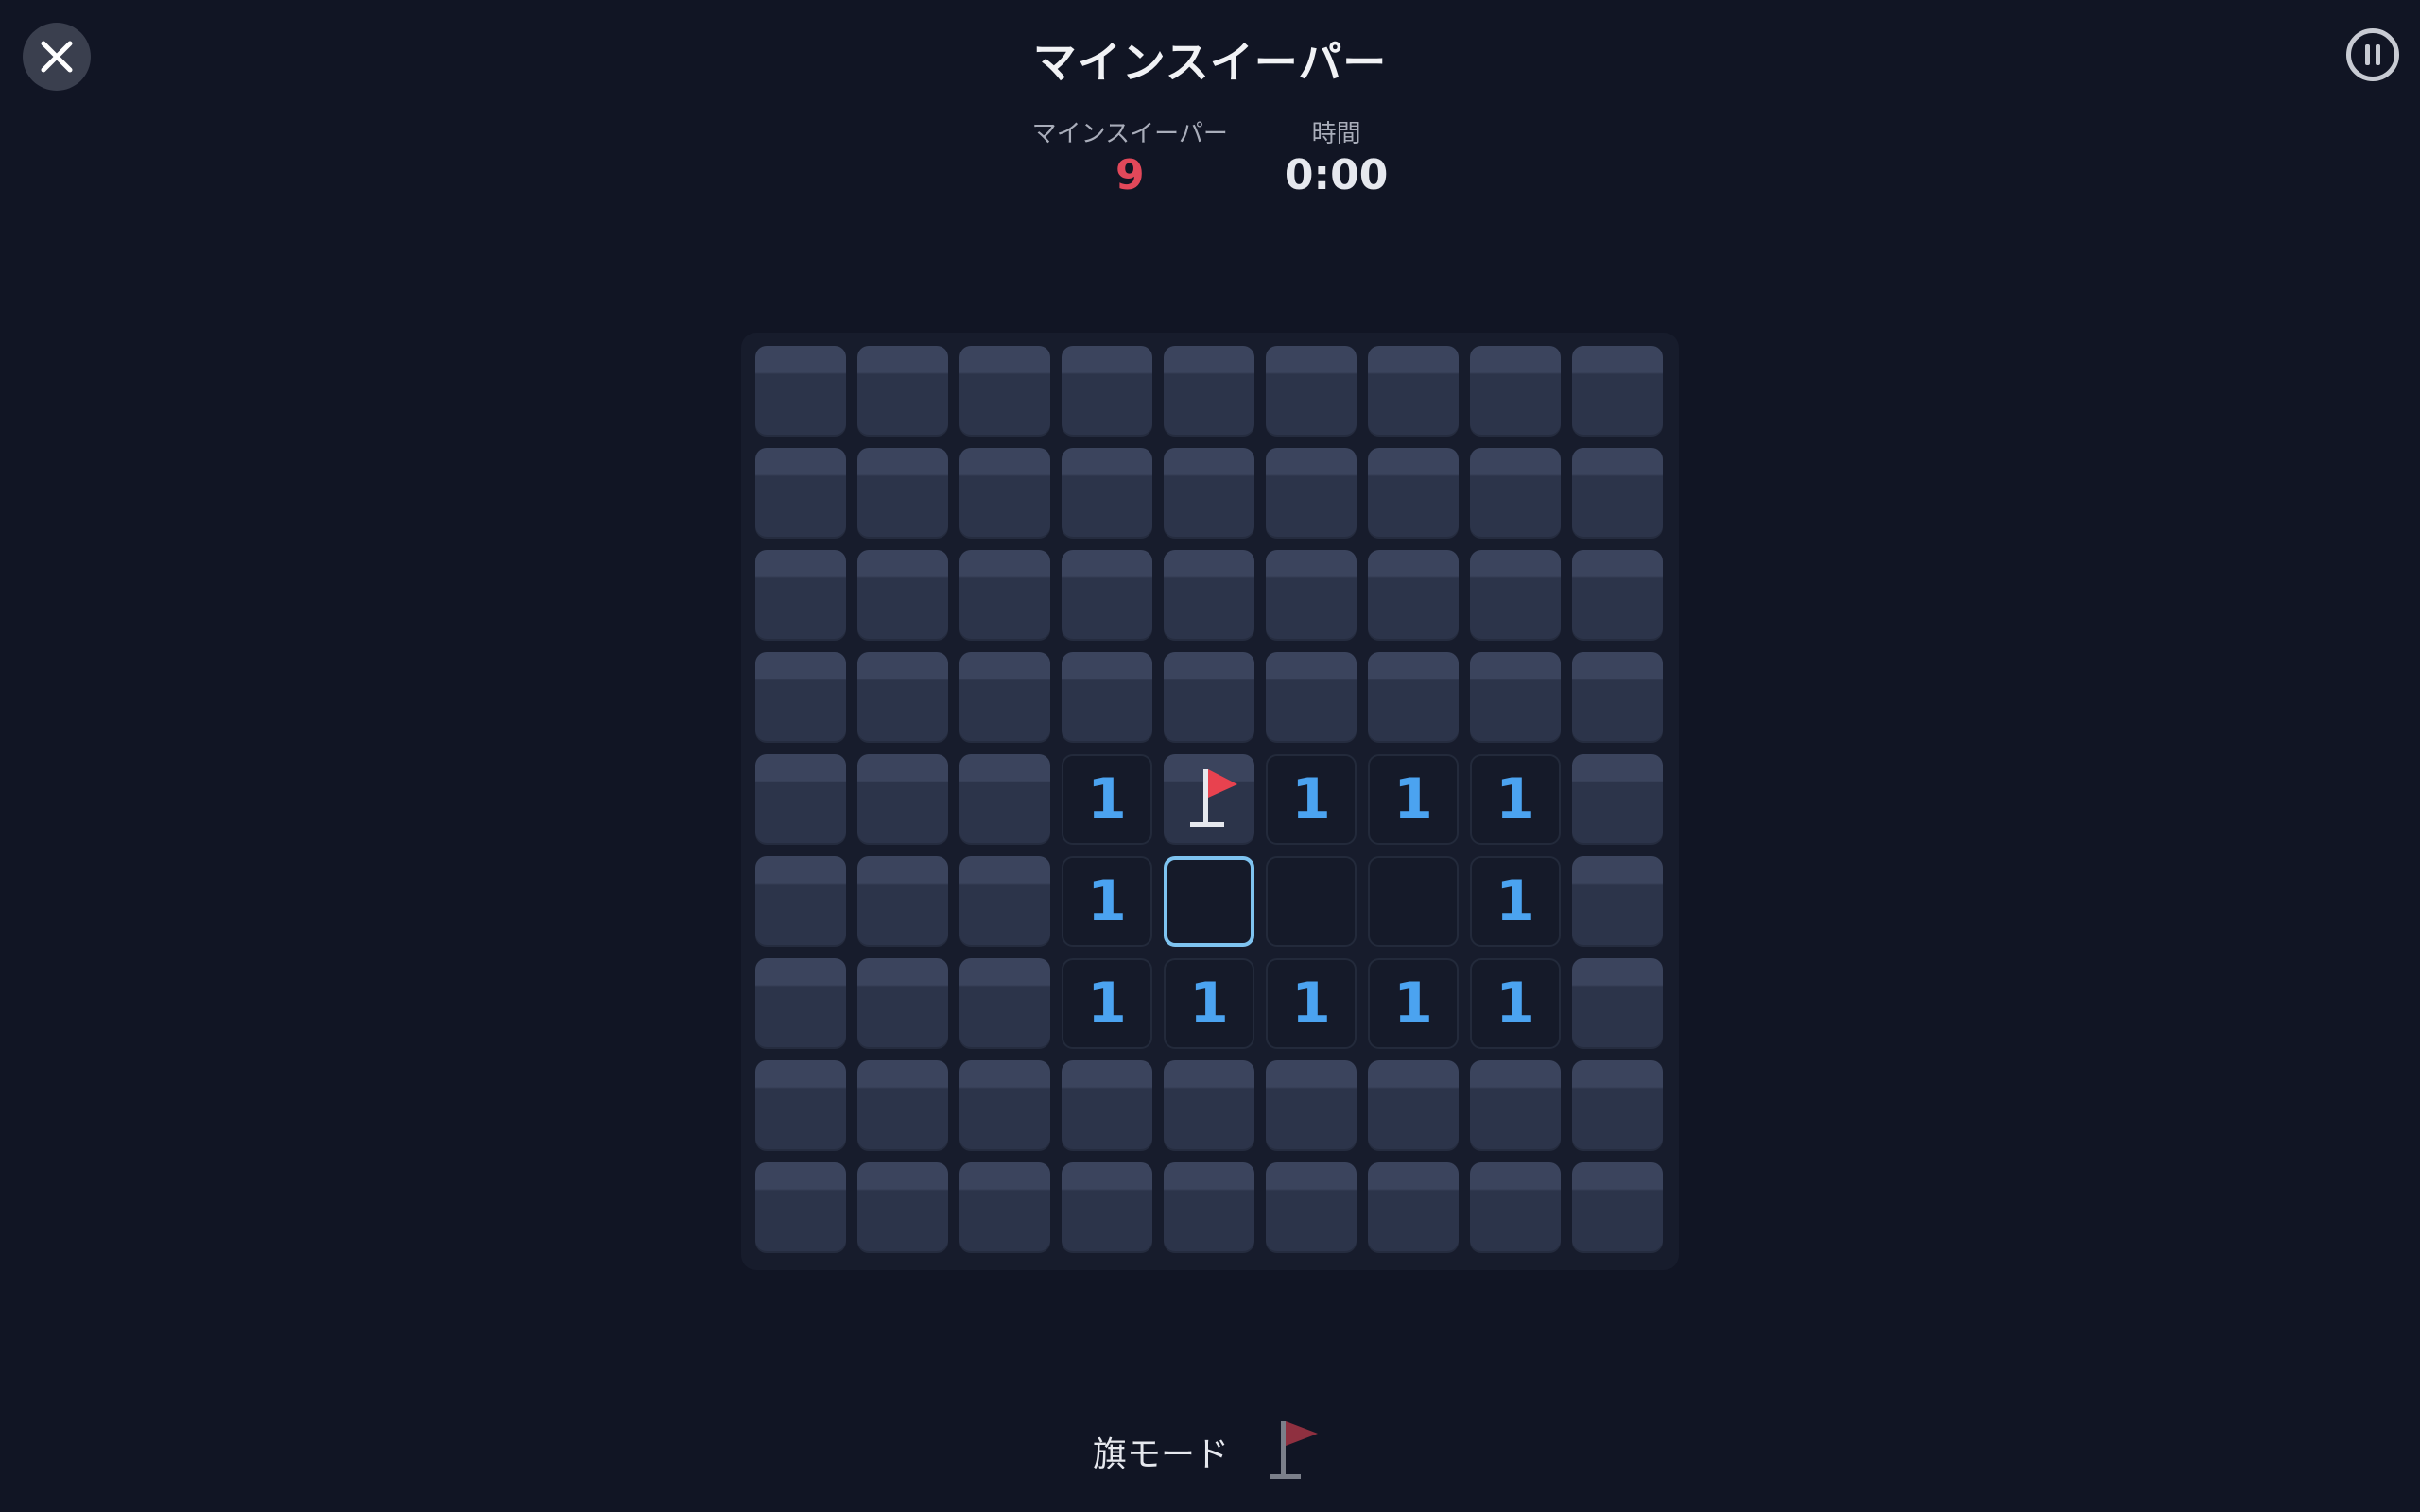  Describe the element at coordinates (1130, 158) in the screenshot. I see `mines-counter: マインスイーパー 9` at that location.